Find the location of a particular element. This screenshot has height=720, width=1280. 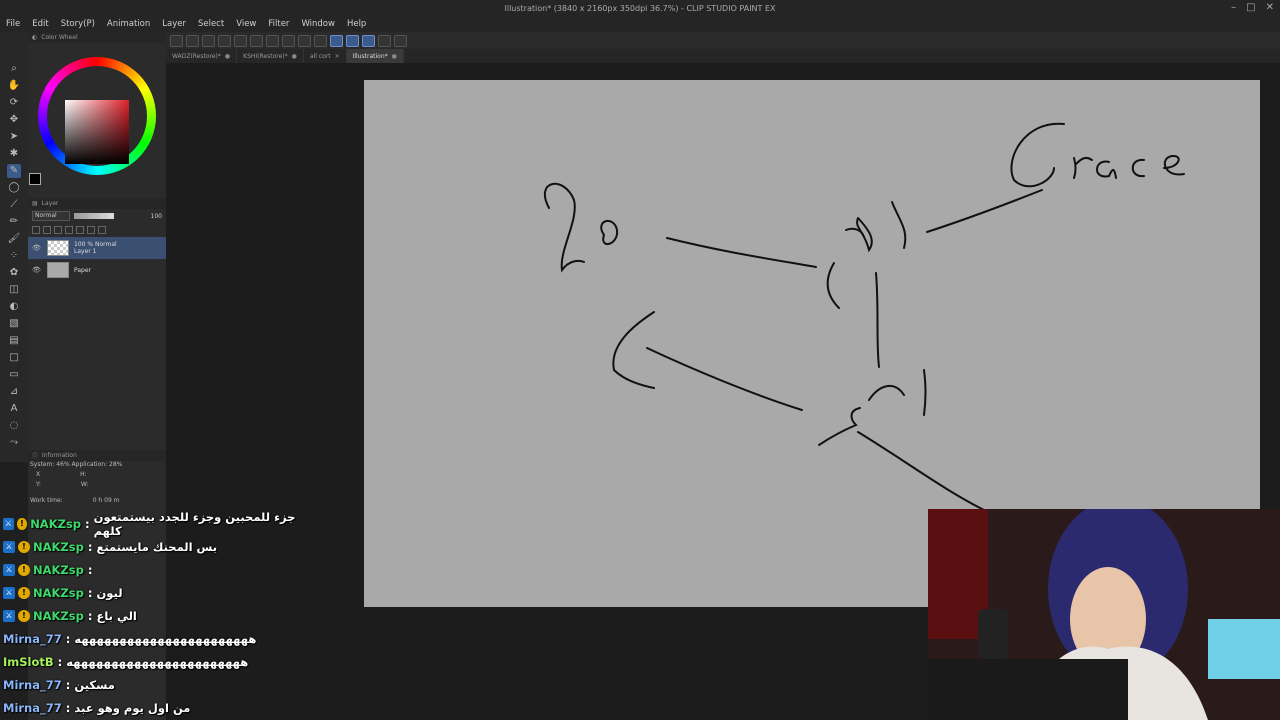

layer-row: 👁 Paper is located at coordinates (97, 270).